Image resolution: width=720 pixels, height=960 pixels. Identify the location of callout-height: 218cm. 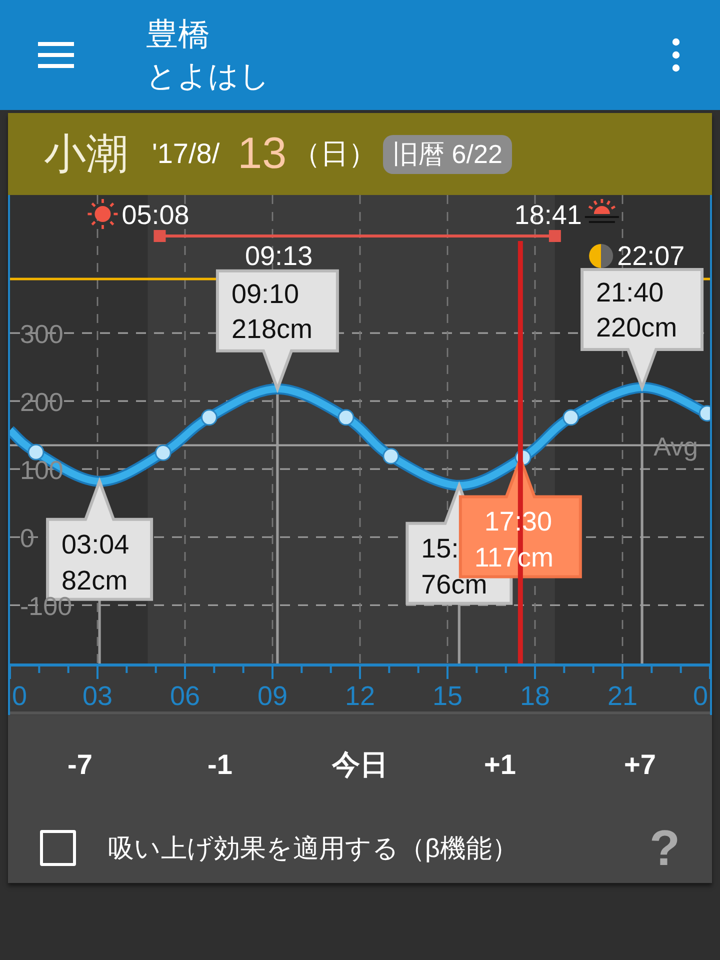
(271, 329).